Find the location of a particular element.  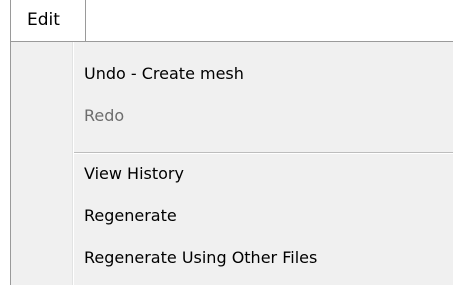

menu-separator-highlight is located at coordinates (263, 153).